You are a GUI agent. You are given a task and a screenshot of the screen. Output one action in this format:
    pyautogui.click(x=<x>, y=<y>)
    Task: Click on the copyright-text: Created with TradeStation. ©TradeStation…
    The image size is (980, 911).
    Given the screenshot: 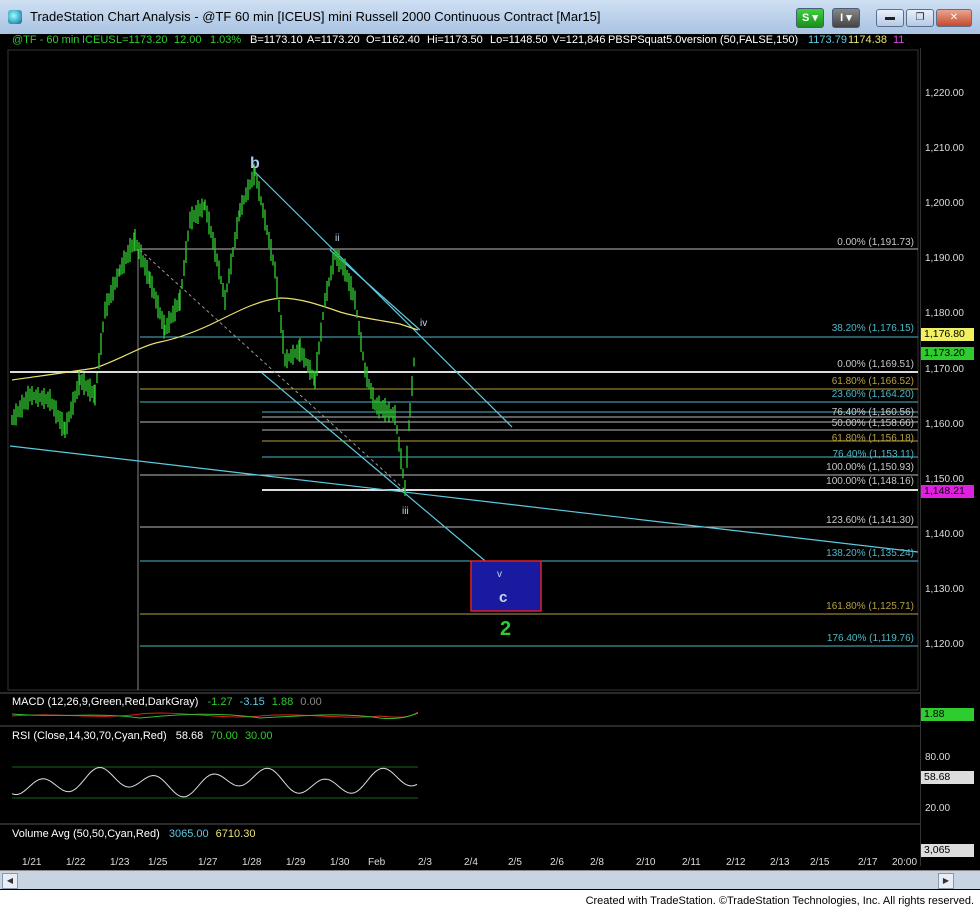 What is the action you would take?
    pyautogui.click(x=779, y=901)
    